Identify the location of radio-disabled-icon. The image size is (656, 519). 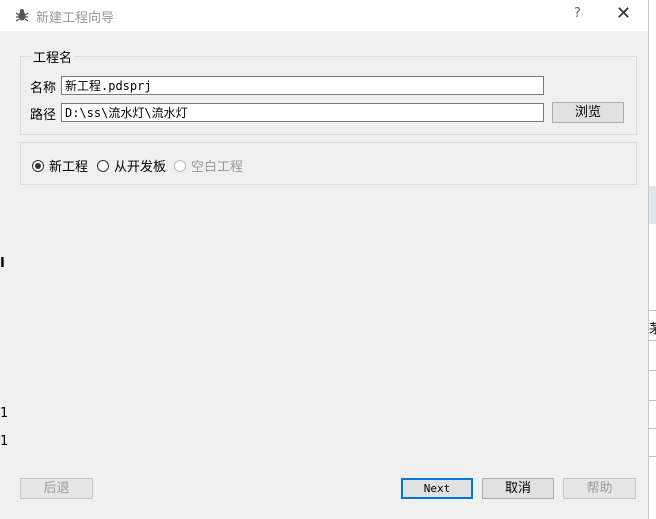
(180, 165).